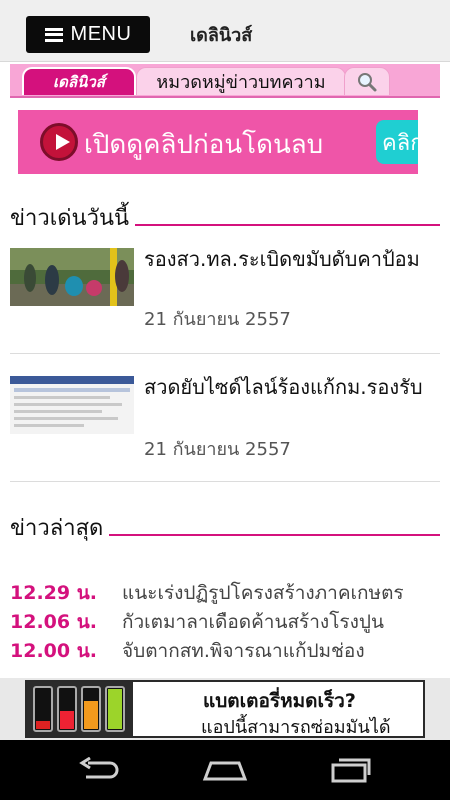 The image size is (450, 800). What do you see at coordinates (79, 81) in the screenshot?
I see `dailynews-logo-tab: เดลินิวส์` at bounding box center [79, 81].